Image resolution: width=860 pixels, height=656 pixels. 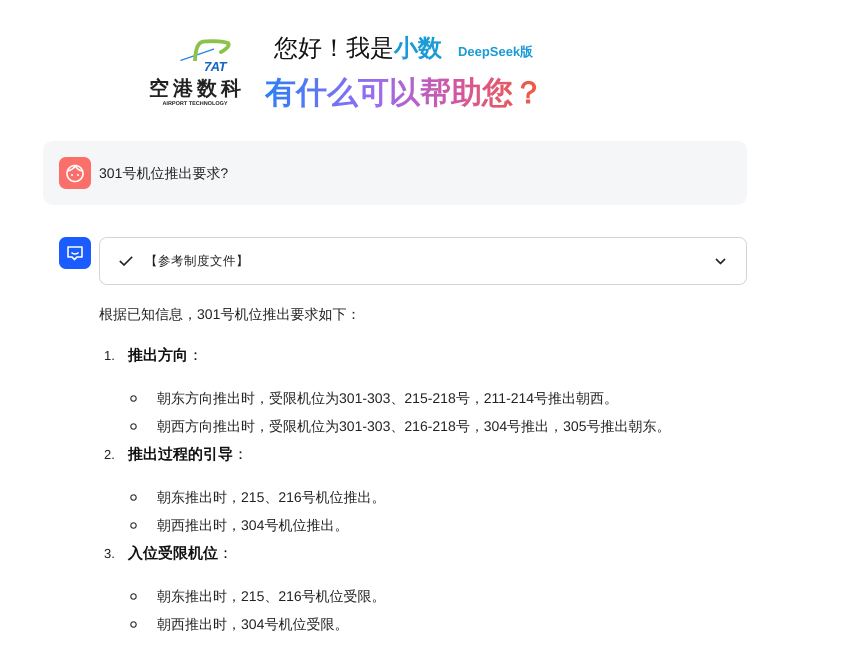 I want to click on list-item-text: 朝西方向推出时，受限机位为301-303、216-218号，304号推出，305号推出朝东。, so click(x=413, y=426).